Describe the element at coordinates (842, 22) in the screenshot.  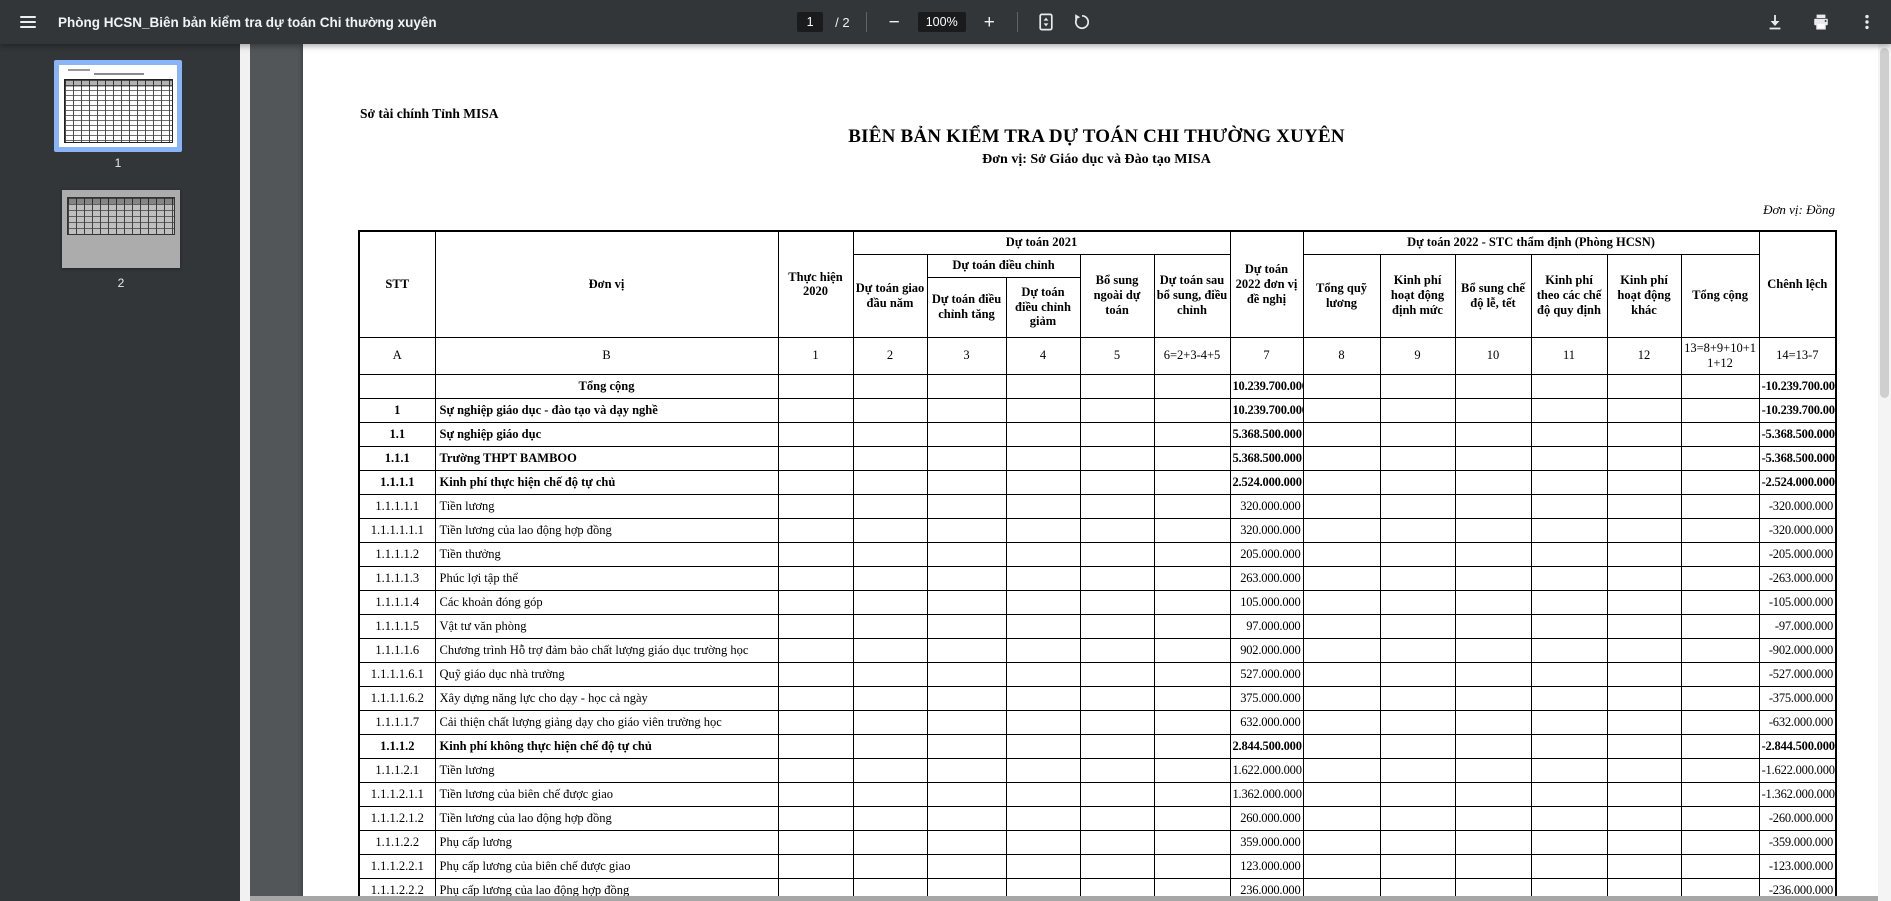
I see `page-count-label: / 2` at that location.